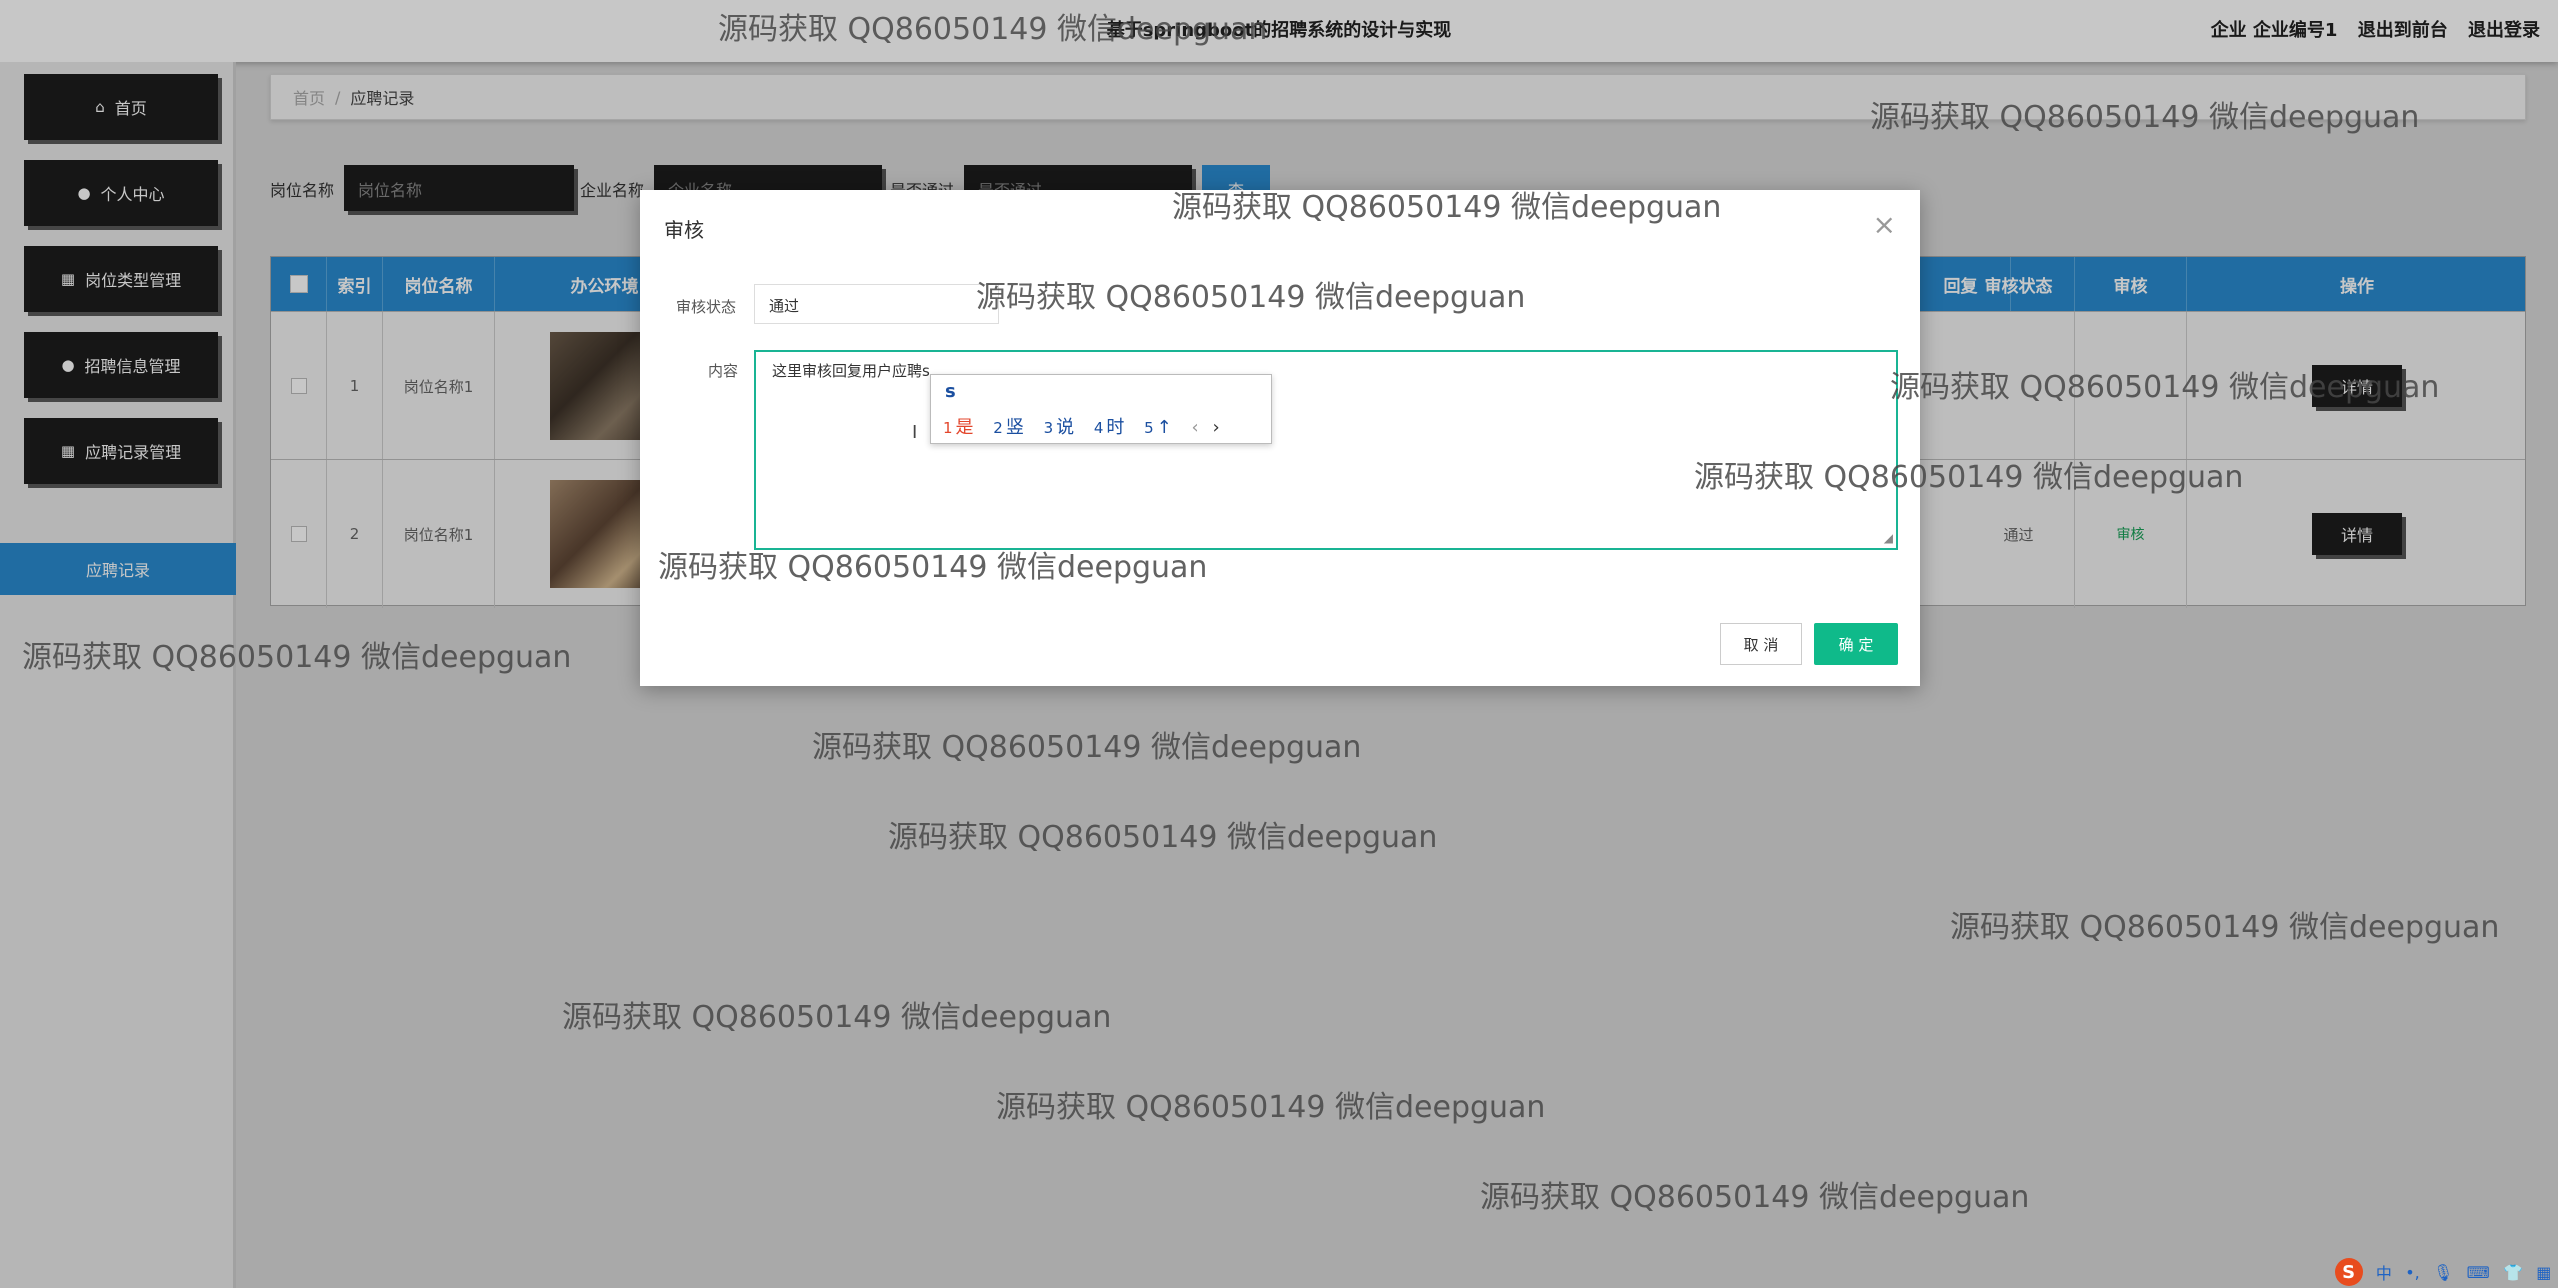 Image resolution: width=2558 pixels, height=1288 pixels. What do you see at coordinates (1101, 409) in the screenshot?
I see `ime-candidate-popup: s 1是 2竖 3说 4时 5 ↑ ‹ ›` at bounding box center [1101, 409].